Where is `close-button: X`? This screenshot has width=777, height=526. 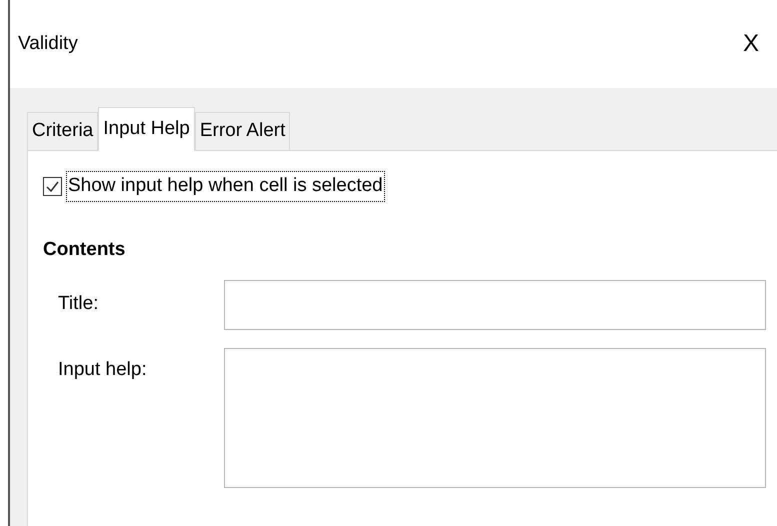
close-button: X is located at coordinates (750, 44).